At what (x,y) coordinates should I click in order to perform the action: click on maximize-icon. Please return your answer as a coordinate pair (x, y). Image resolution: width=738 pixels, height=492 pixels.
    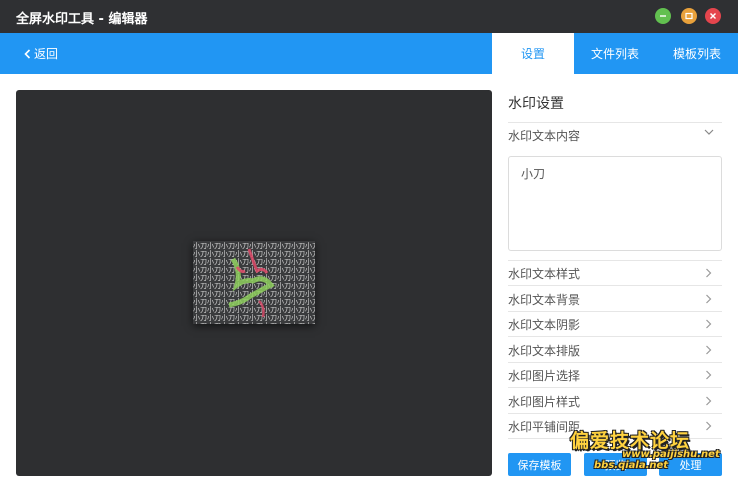
    Looking at the image, I should click on (689, 16).